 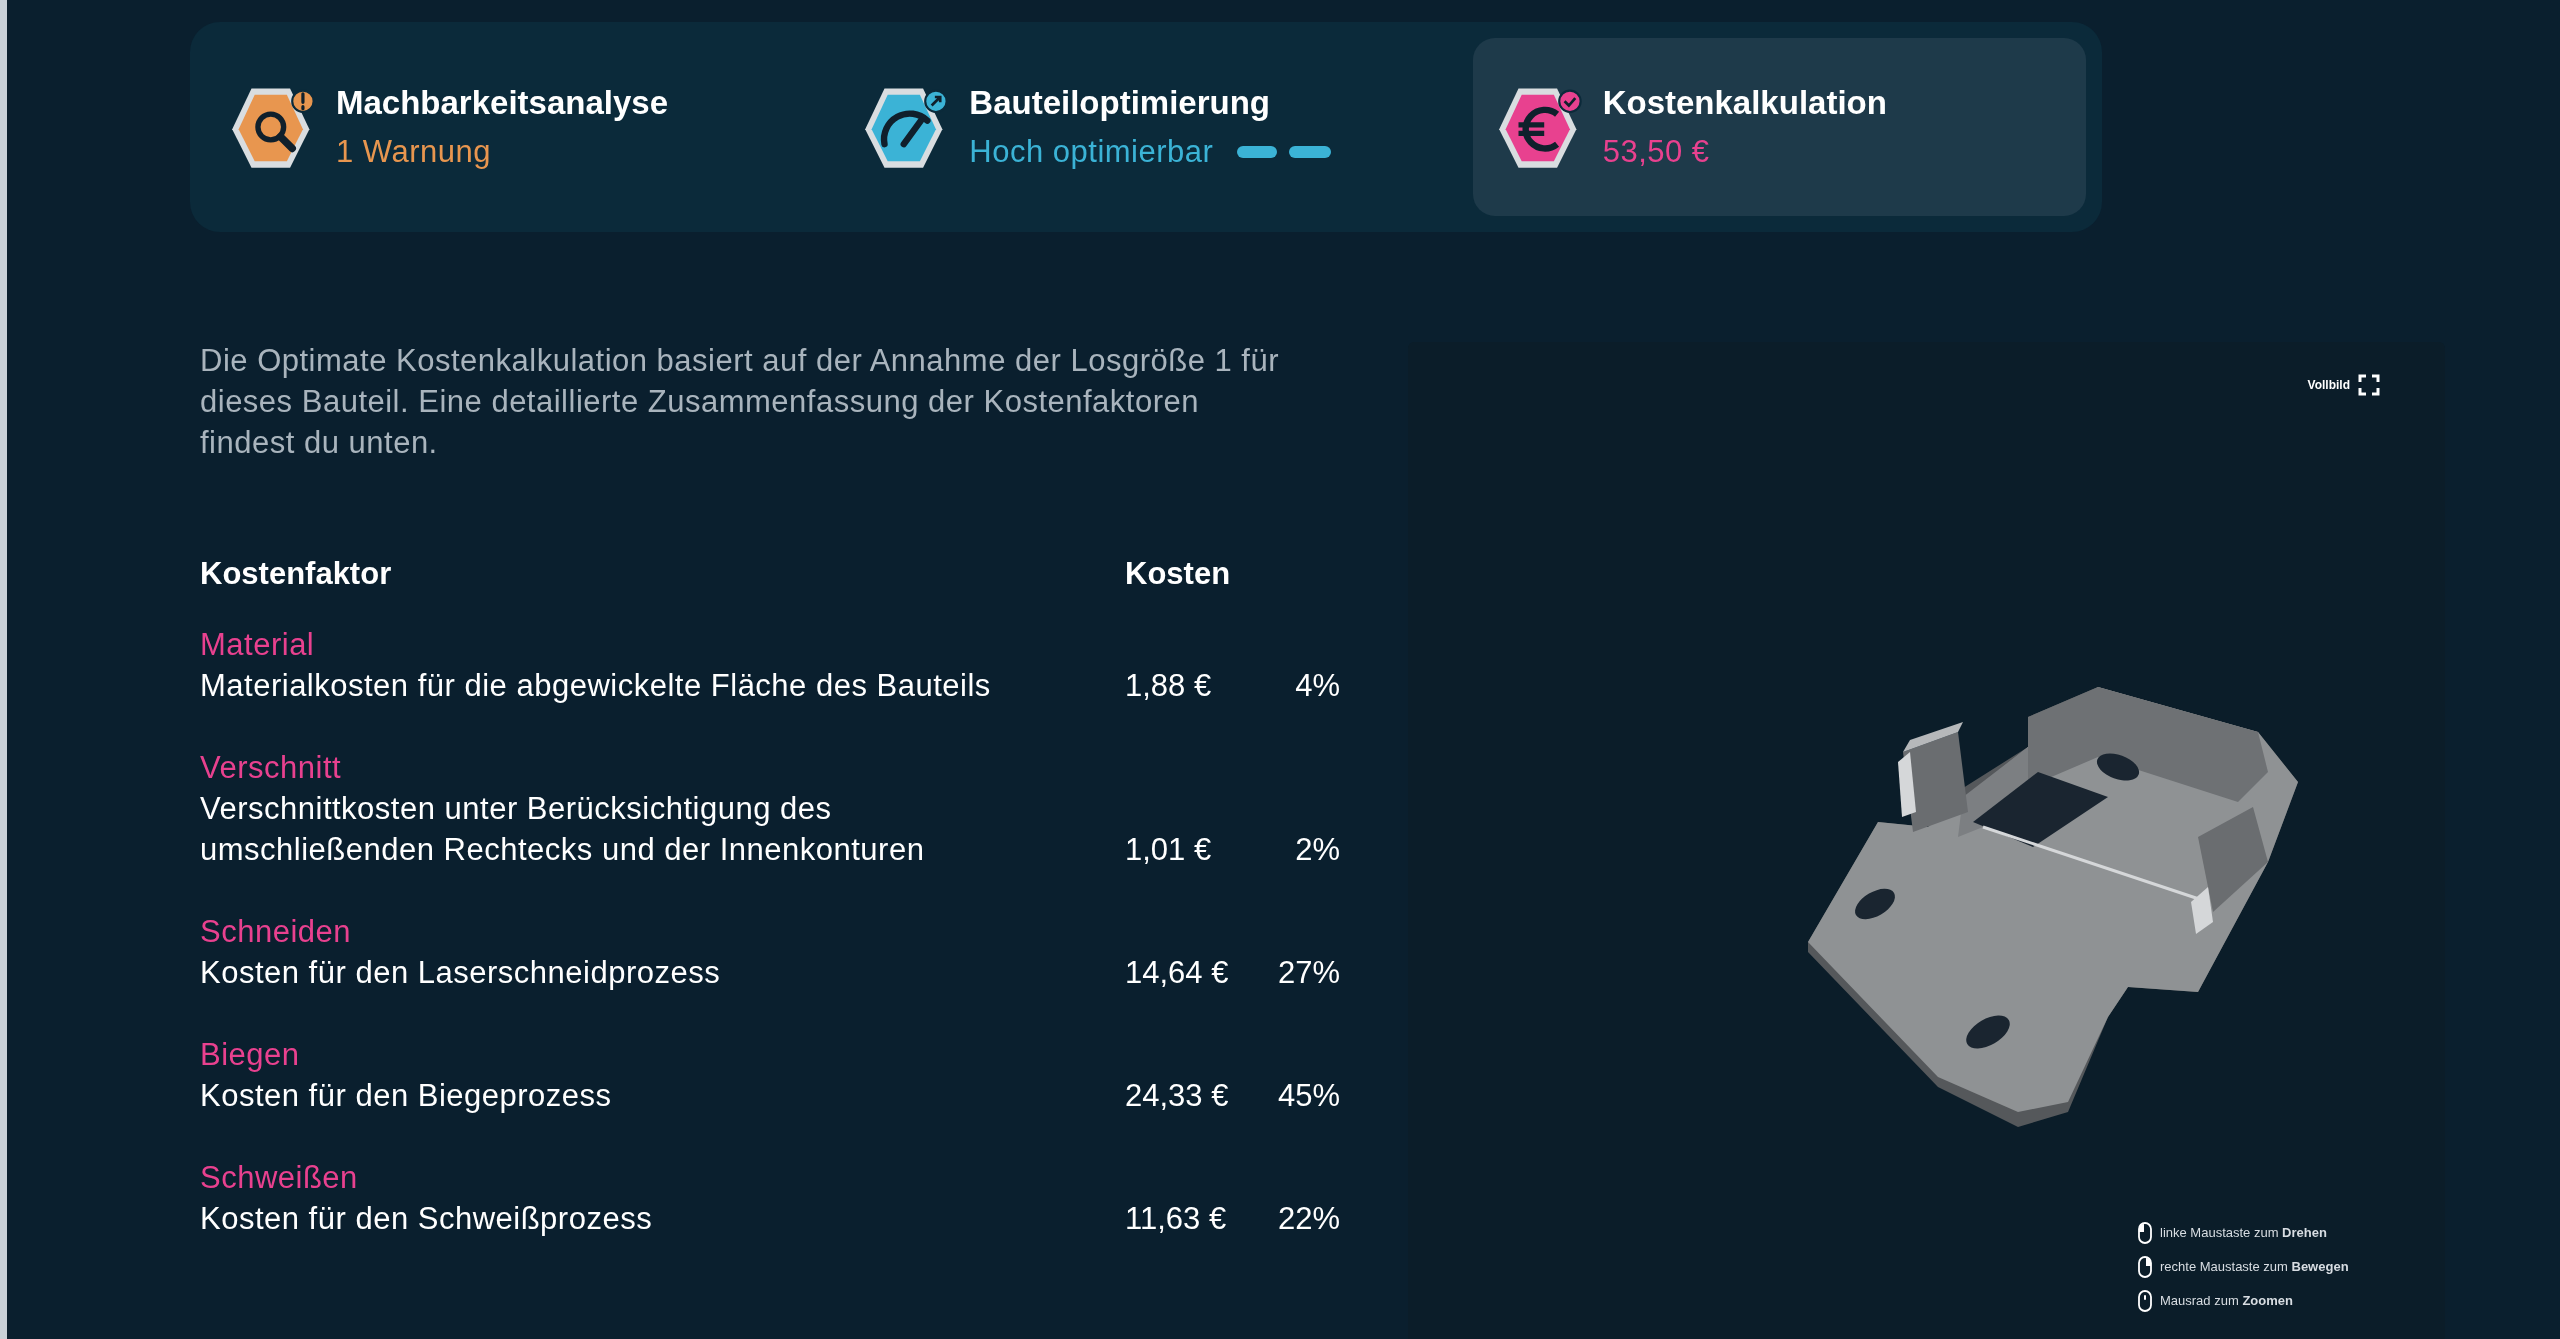 What do you see at coordinates (1317, 686) in the screenshot?
I see `cost-share: 4%` at bounding box center [1317, 686].